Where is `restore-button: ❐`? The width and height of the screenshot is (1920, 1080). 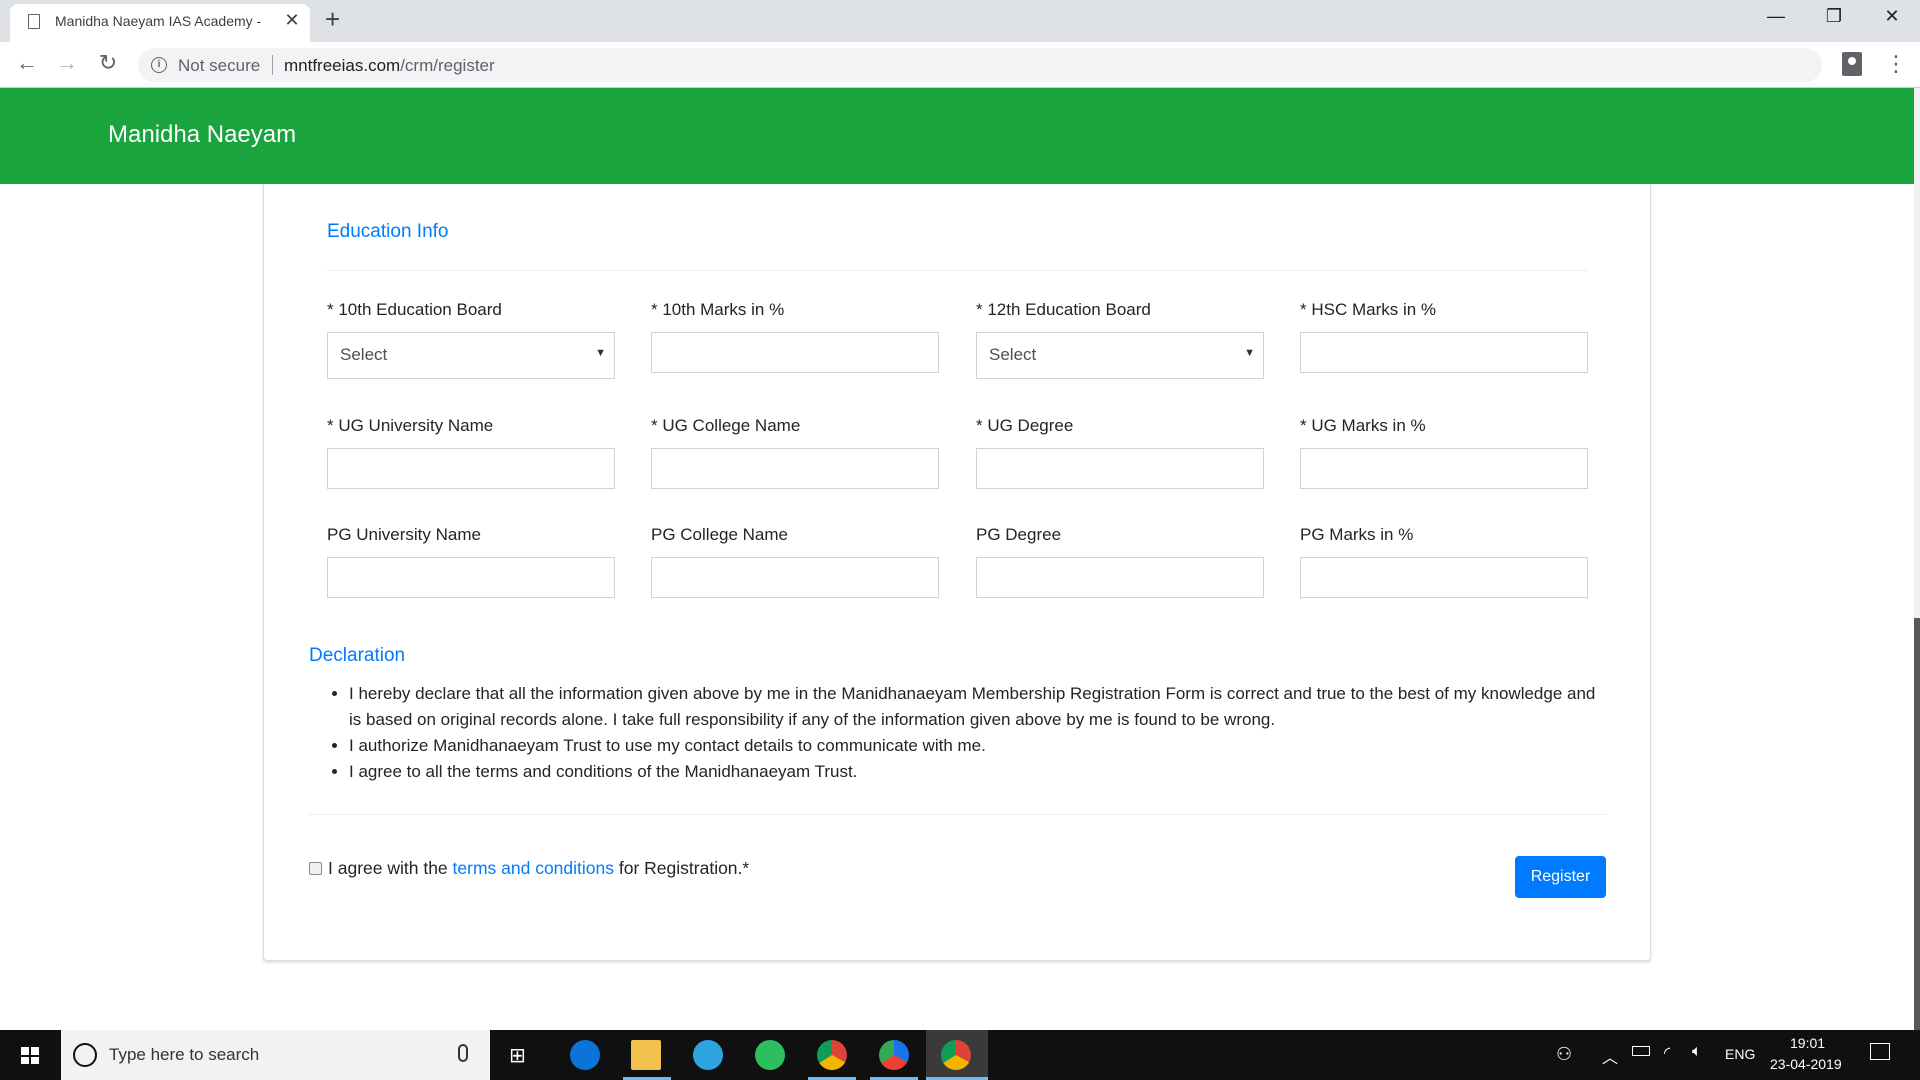 restore-button: ❐ is located at coordinates (1834, 16).